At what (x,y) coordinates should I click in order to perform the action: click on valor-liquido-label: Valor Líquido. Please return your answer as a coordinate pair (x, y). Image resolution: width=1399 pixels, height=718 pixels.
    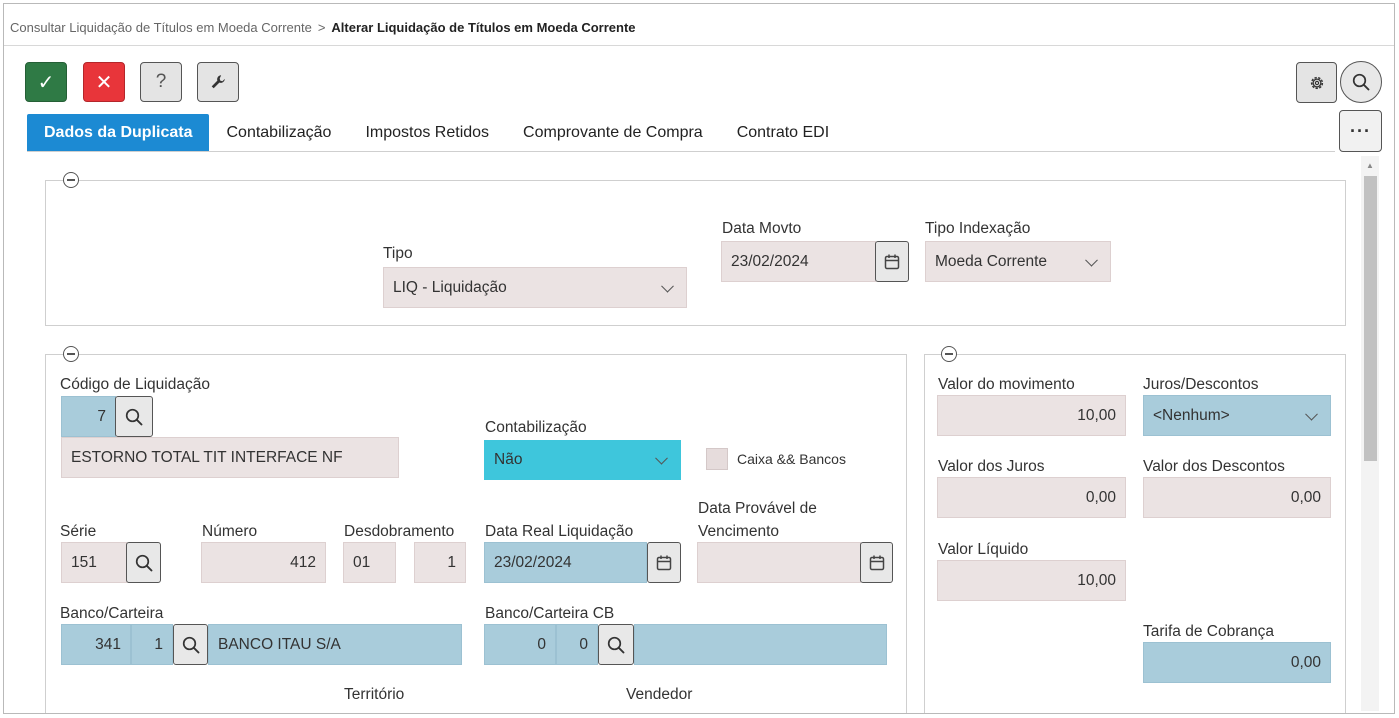
    Looking at the image, I should click on (983, 549).